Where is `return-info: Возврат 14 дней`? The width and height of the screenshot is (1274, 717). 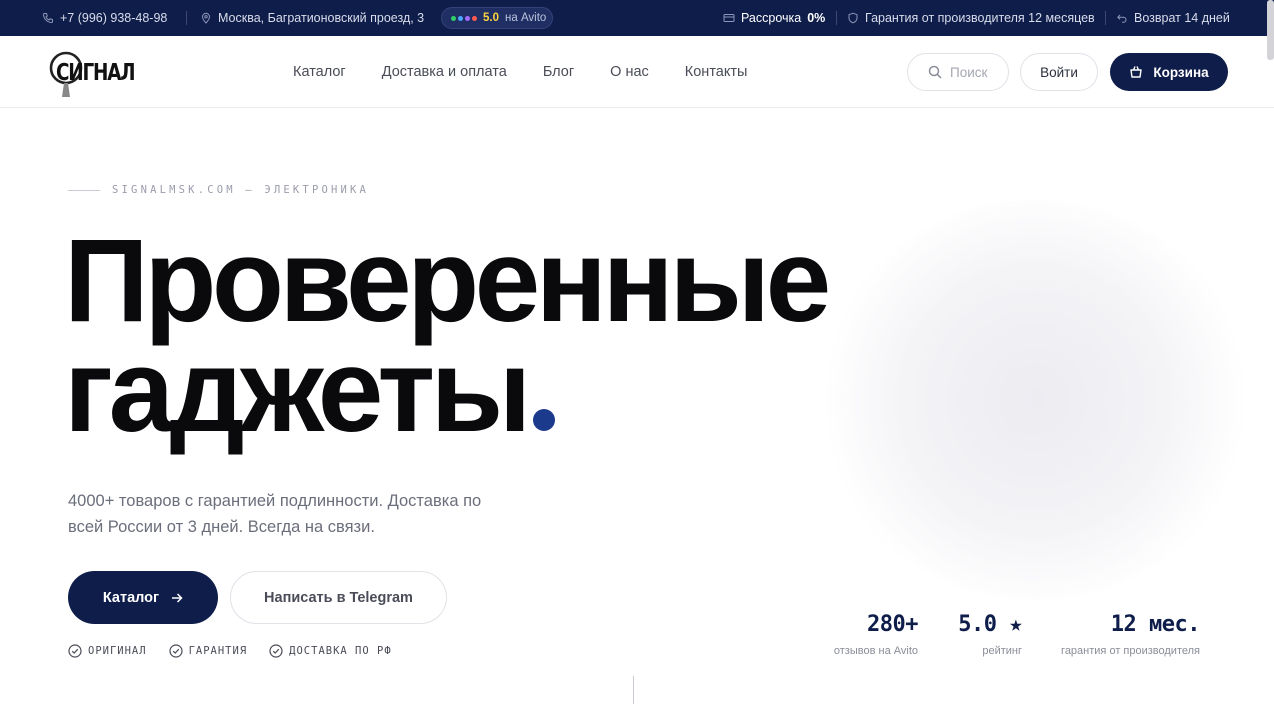
return-info: Возврат 14 дней is located at coordinates (1173, 18).